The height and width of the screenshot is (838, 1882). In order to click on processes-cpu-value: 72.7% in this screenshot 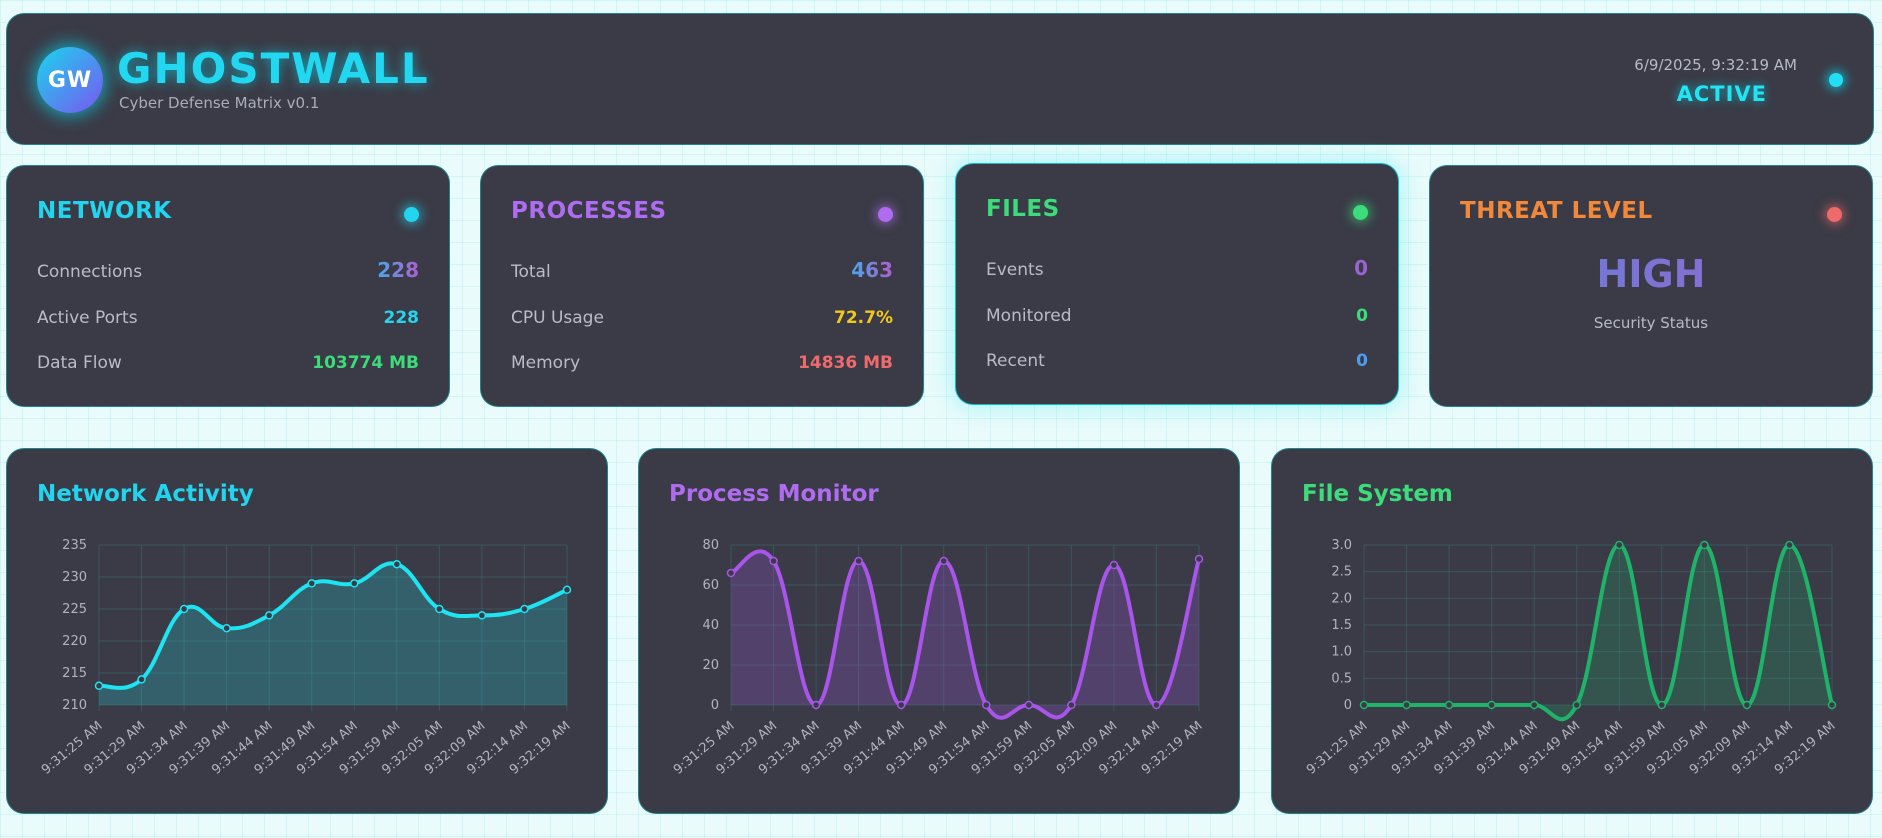, I will do `click(863, 318)`.